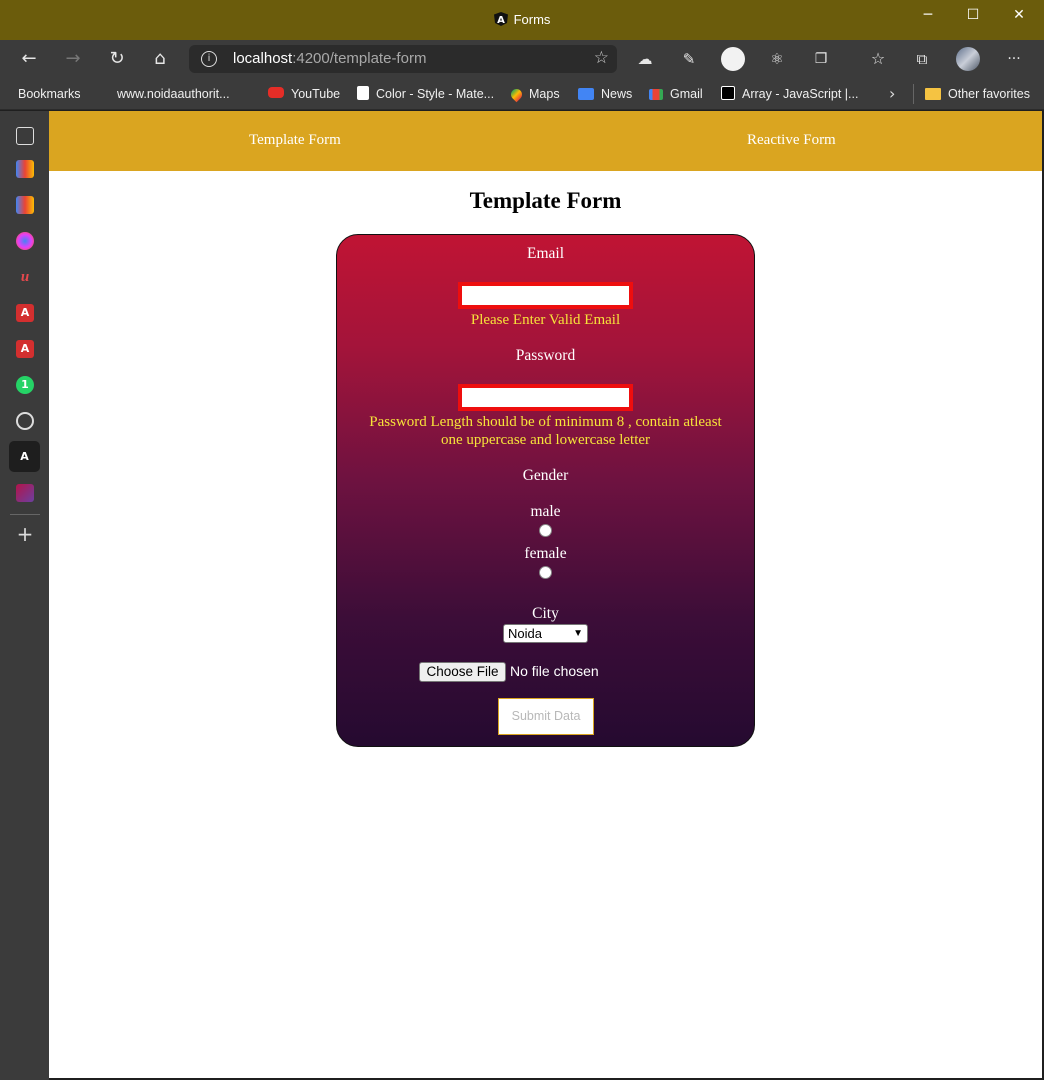 The image size is (1044, 1080). I want to click on bookmark-item: YouTube, so click(304, 94).